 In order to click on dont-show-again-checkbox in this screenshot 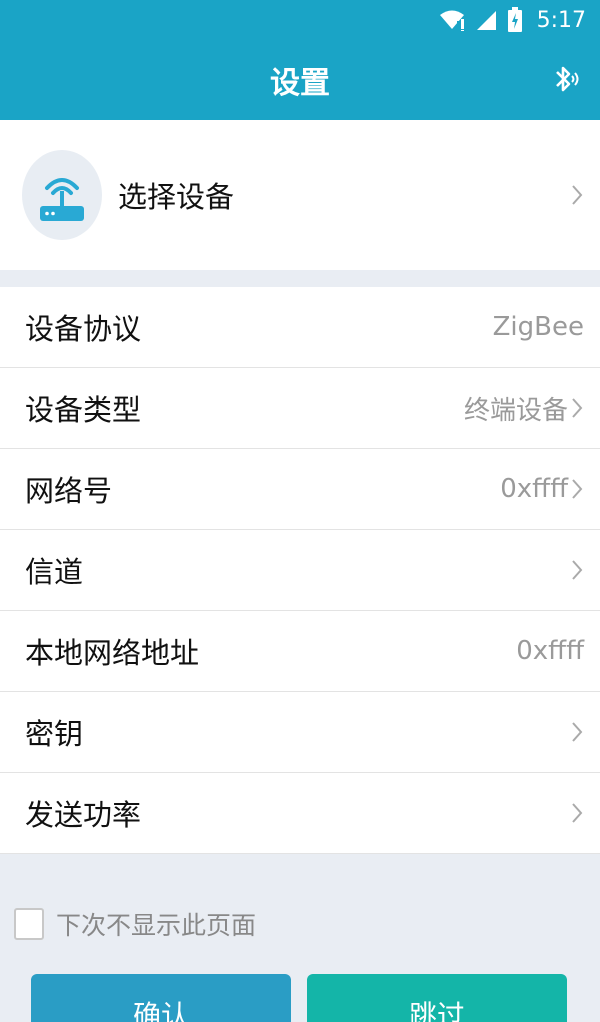, I will do `click(29, 924)`.